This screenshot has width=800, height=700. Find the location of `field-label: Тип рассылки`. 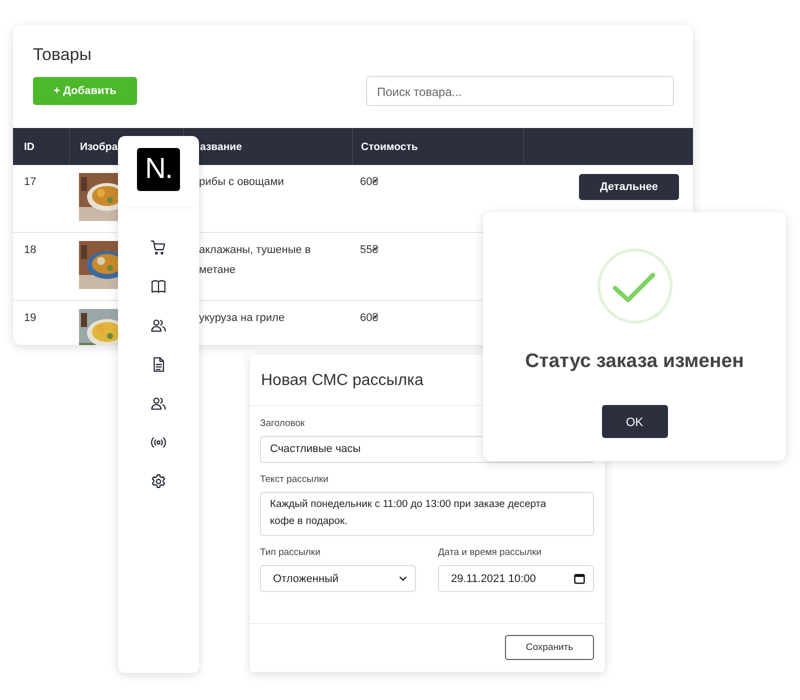

field-label: Тип рассылки is located at coordinates (291, 552).